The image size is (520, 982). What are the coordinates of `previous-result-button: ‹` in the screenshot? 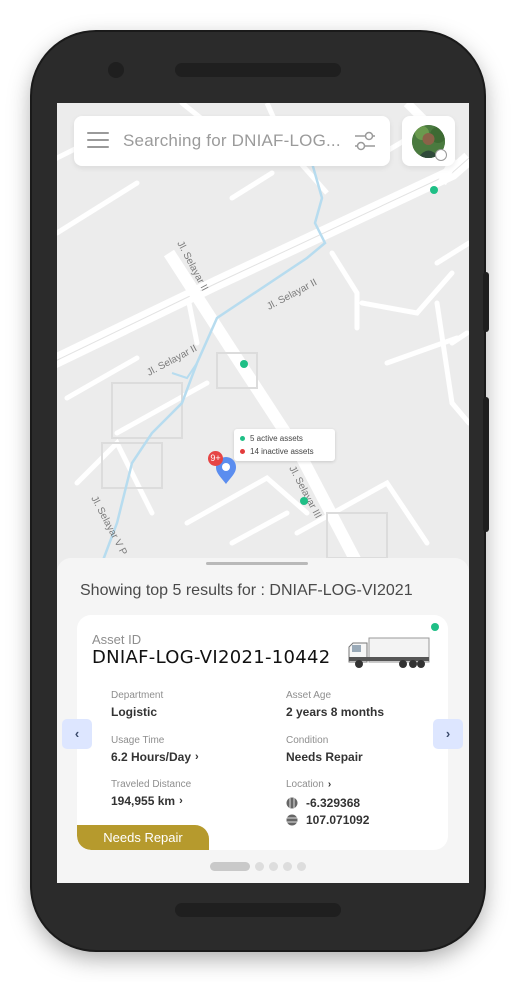 It's located at (77, 734).